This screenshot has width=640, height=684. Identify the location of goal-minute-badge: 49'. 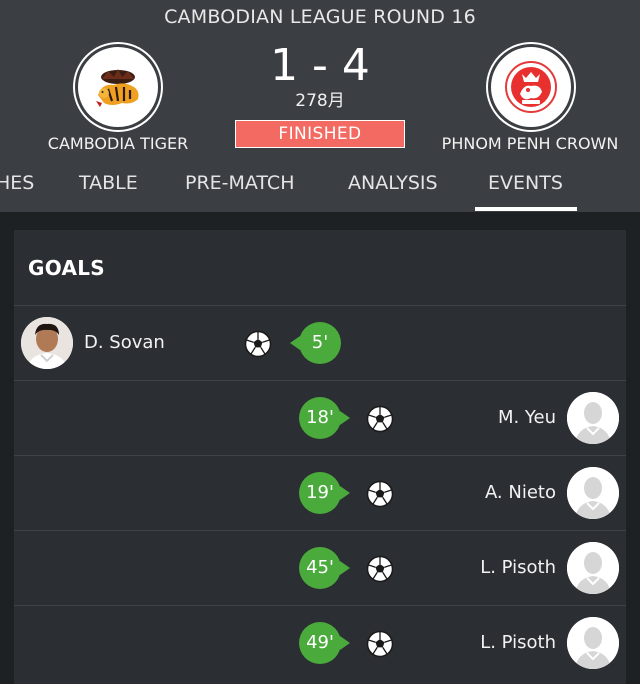
(324, 643).